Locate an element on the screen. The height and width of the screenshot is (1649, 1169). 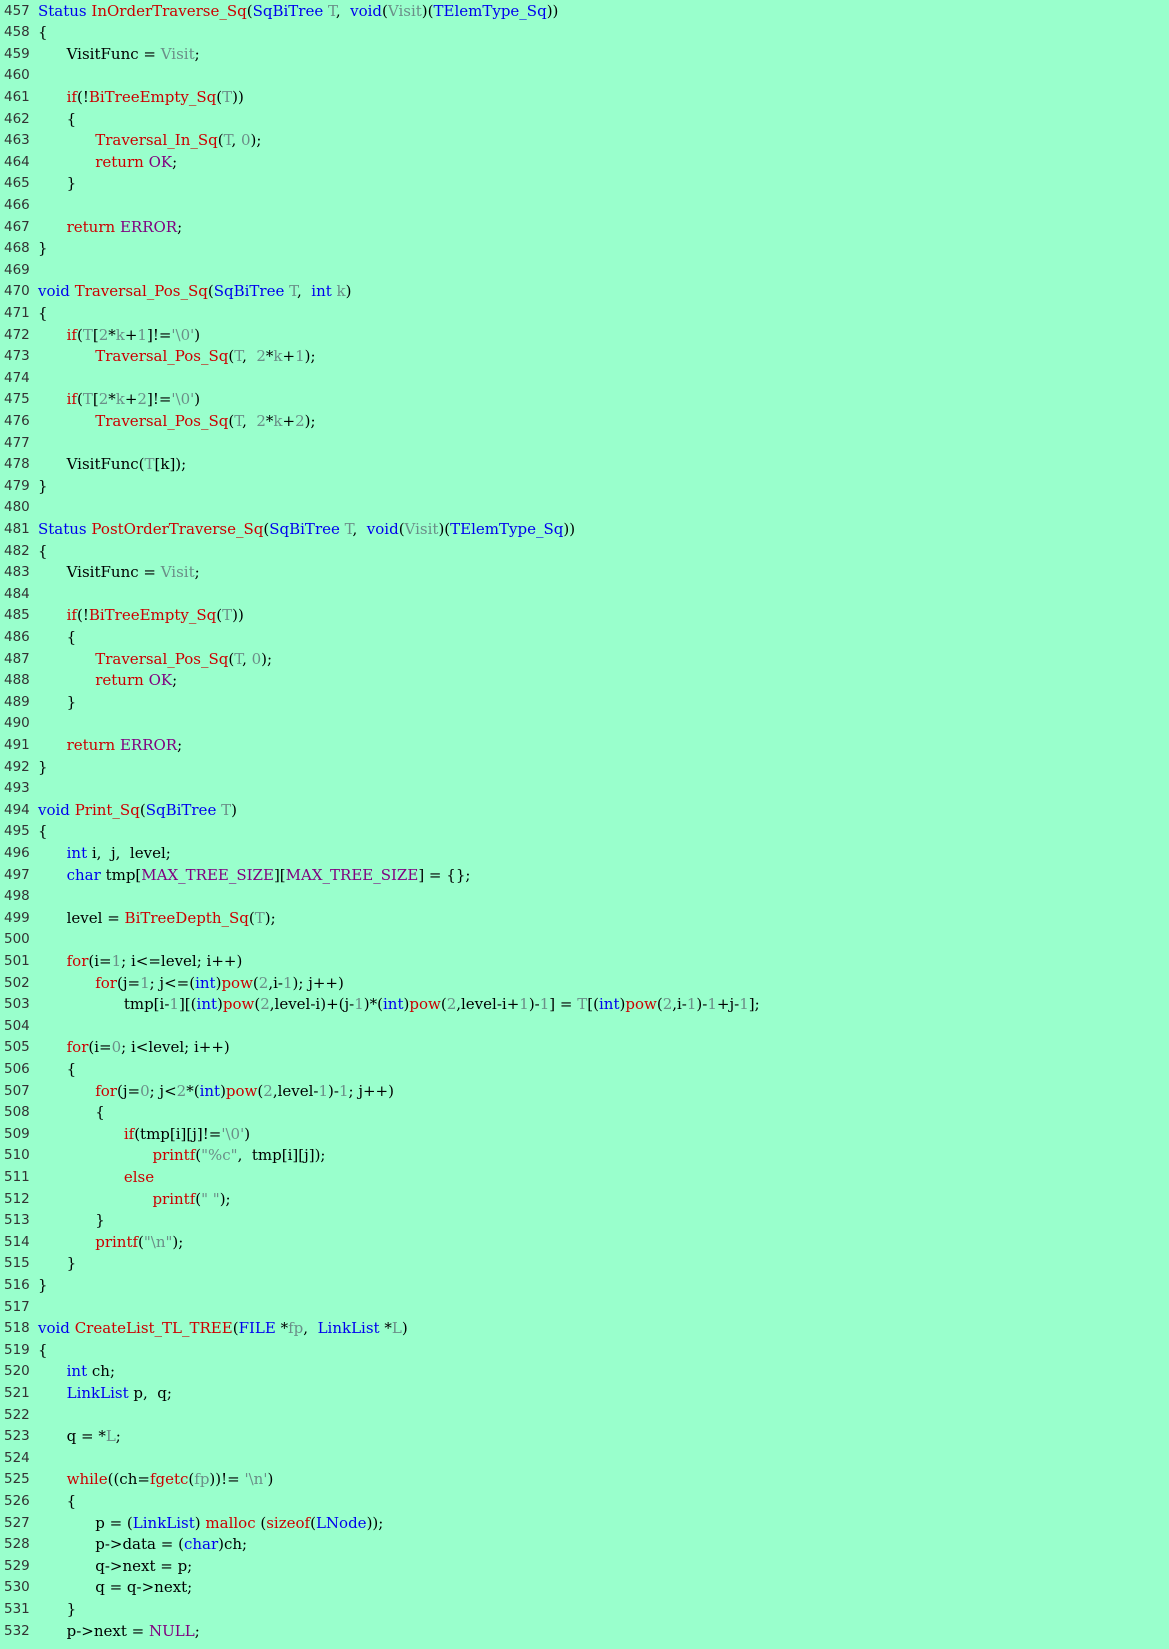
code-line: 489 } is located at coordinates (584, 703).